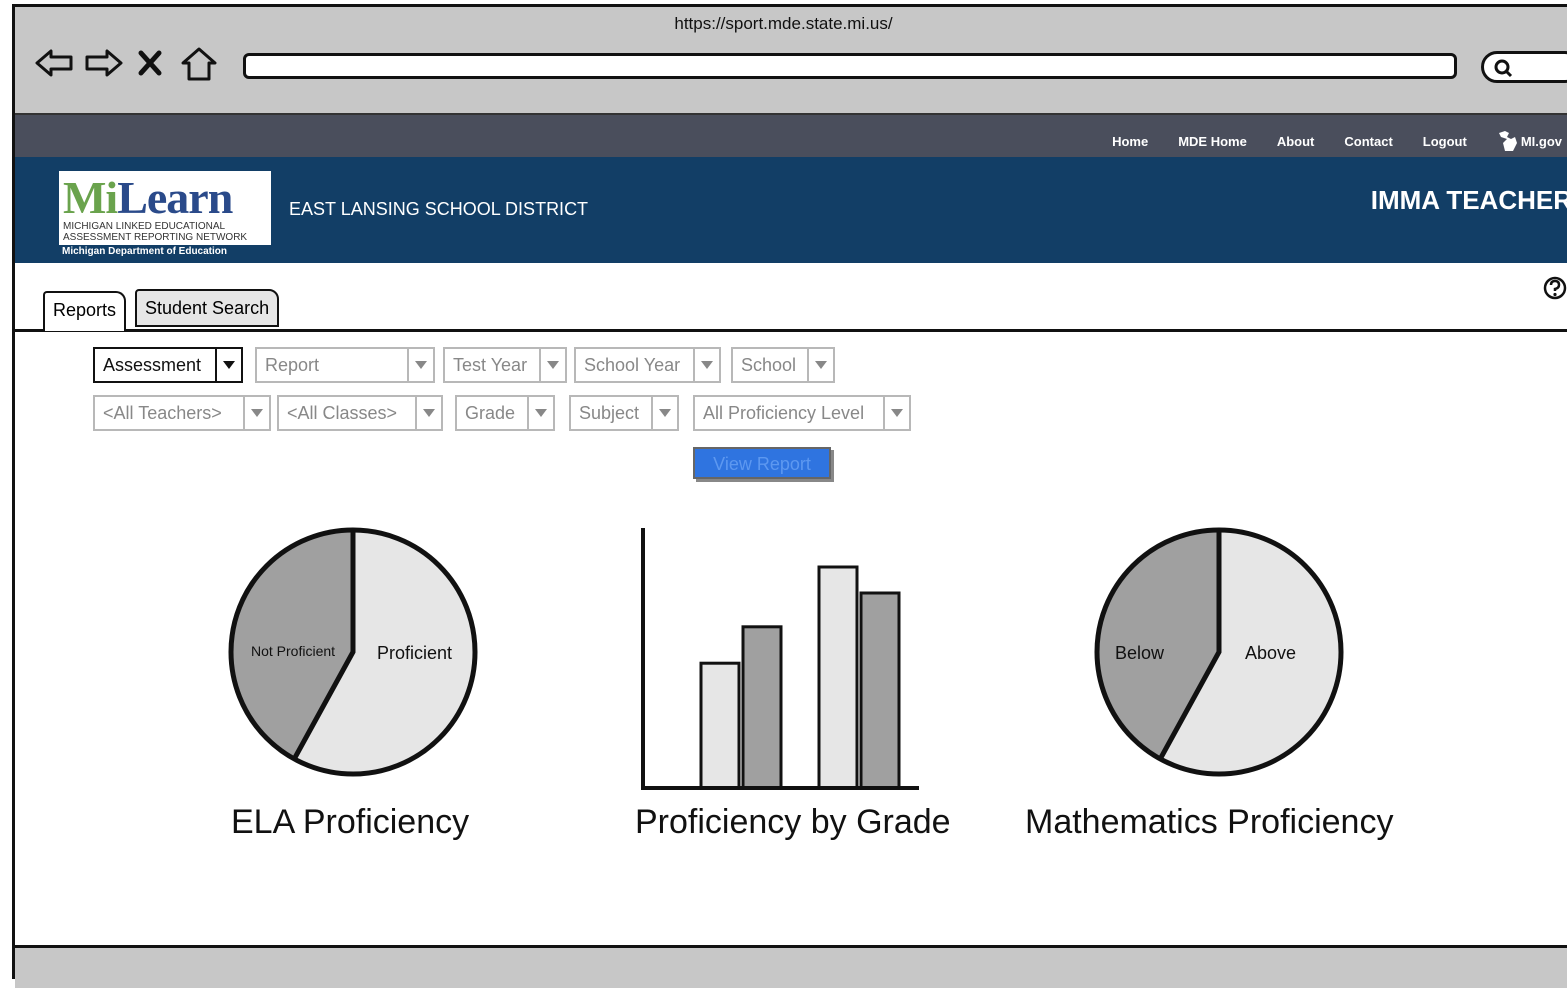 The image size is (1567, 988). What do you see at coordinates (1130, 141) in the screenshot?
I see `nav-home: Home` at bounding box center [1130, 141].